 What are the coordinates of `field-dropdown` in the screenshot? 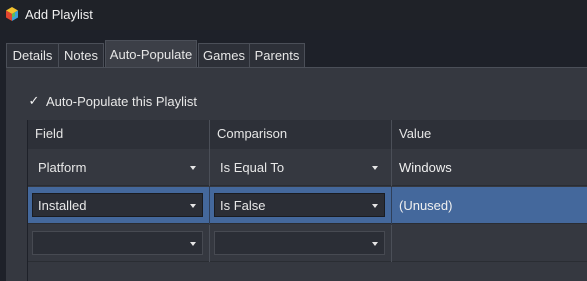 It's located at (117, 243).